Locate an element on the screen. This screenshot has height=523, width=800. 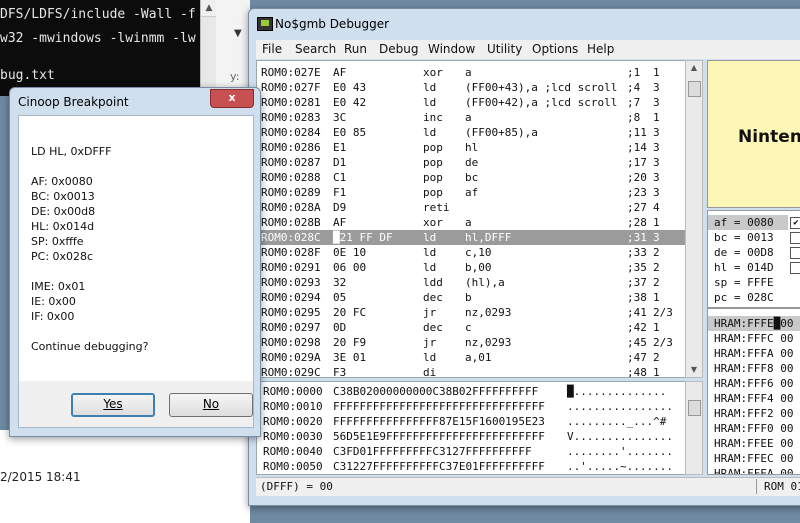
no-button: No is located at coordinates (211, 405).